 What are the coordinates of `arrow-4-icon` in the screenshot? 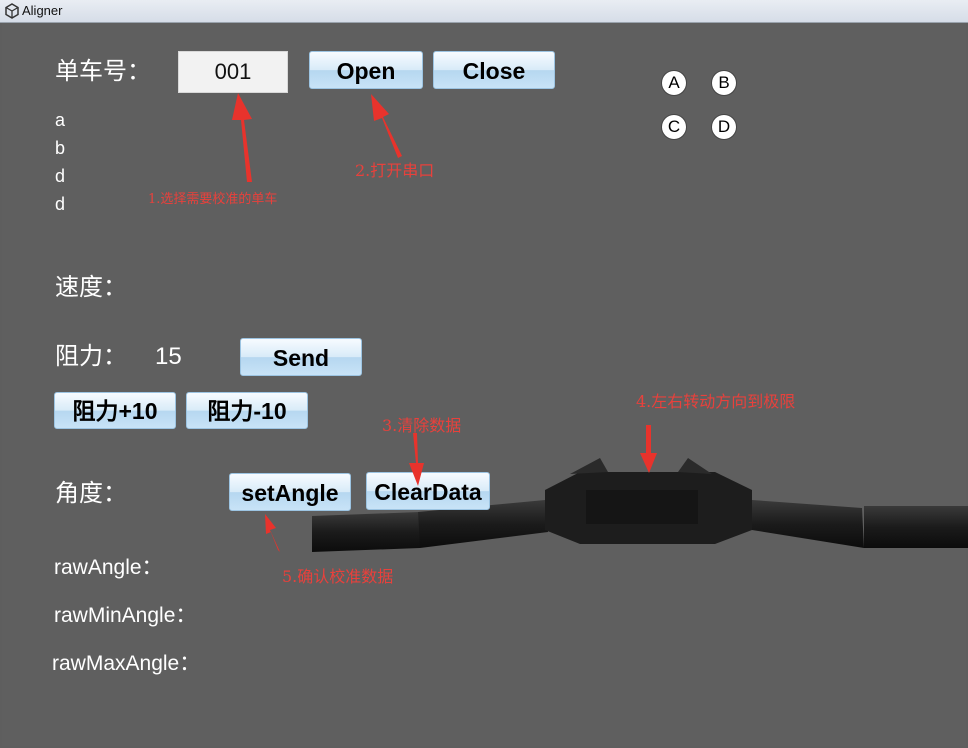 It's located at (648, 449).